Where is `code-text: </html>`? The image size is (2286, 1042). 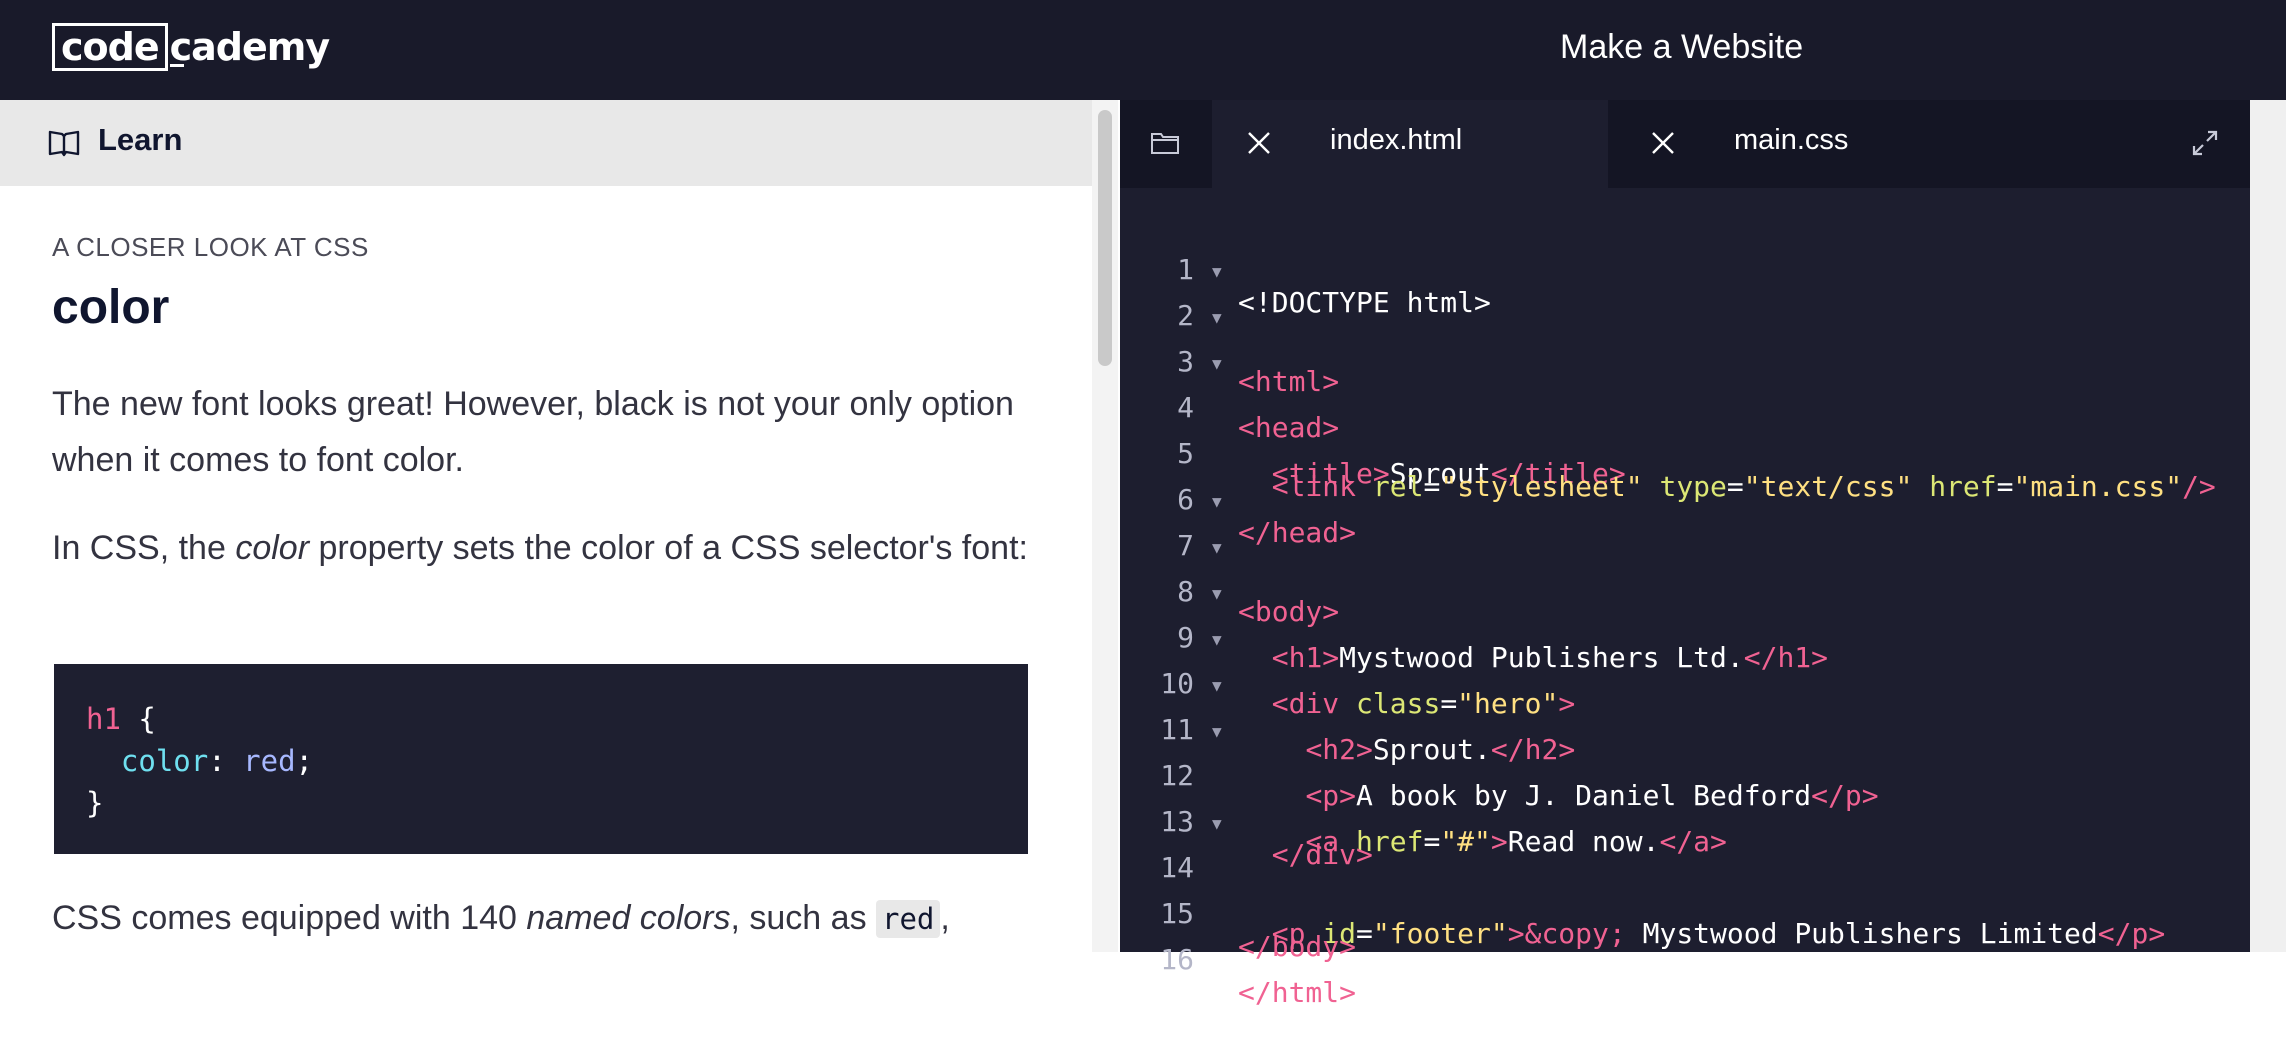
code-text: </html> is located at coordinates (1297, 992).